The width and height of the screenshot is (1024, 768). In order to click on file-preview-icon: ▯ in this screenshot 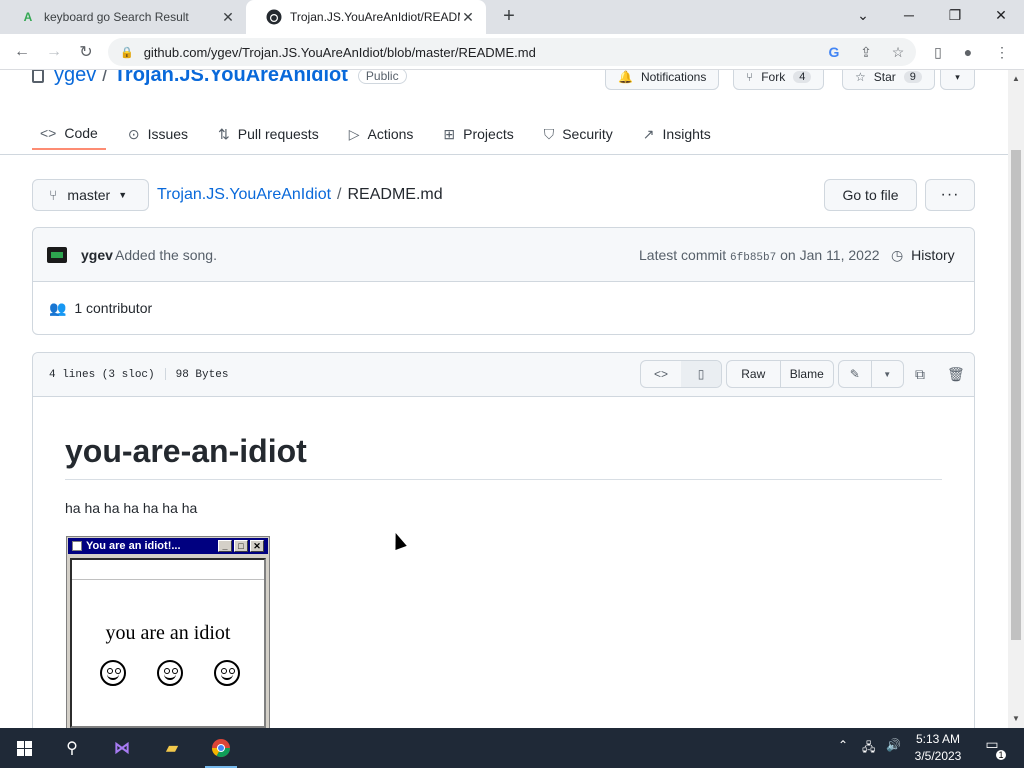, I will do `click(701, 374)`.